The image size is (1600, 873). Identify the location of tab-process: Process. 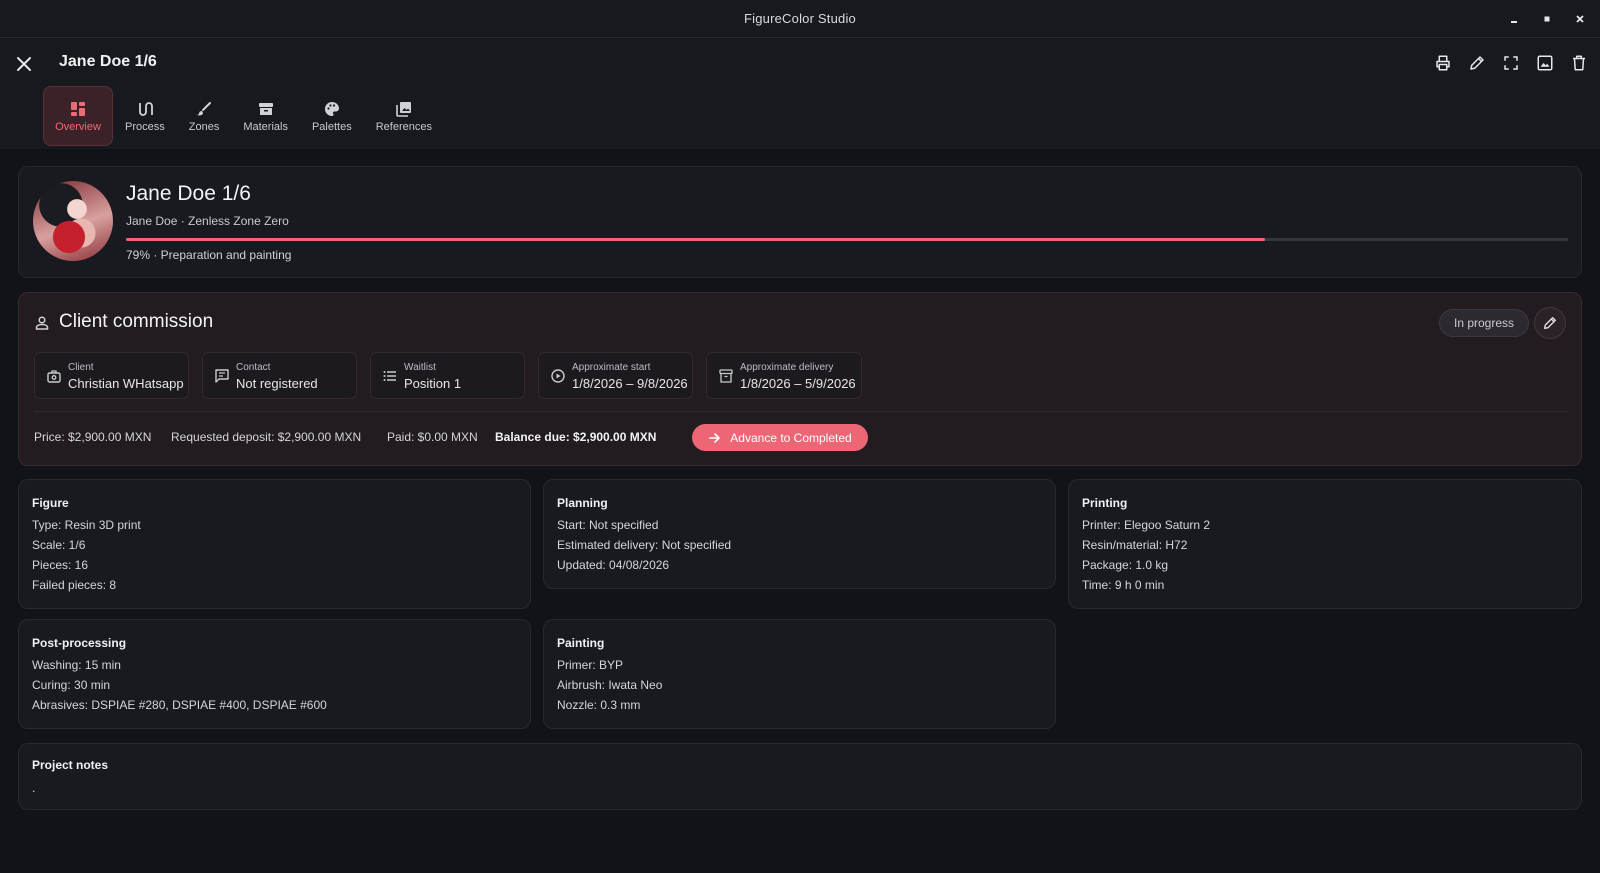
(145, 116).